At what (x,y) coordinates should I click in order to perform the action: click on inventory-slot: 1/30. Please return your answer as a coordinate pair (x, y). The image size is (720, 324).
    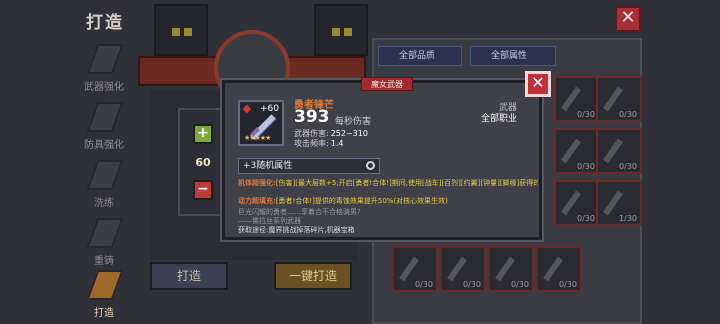
    Looking at the image, I should click on (619, 203).